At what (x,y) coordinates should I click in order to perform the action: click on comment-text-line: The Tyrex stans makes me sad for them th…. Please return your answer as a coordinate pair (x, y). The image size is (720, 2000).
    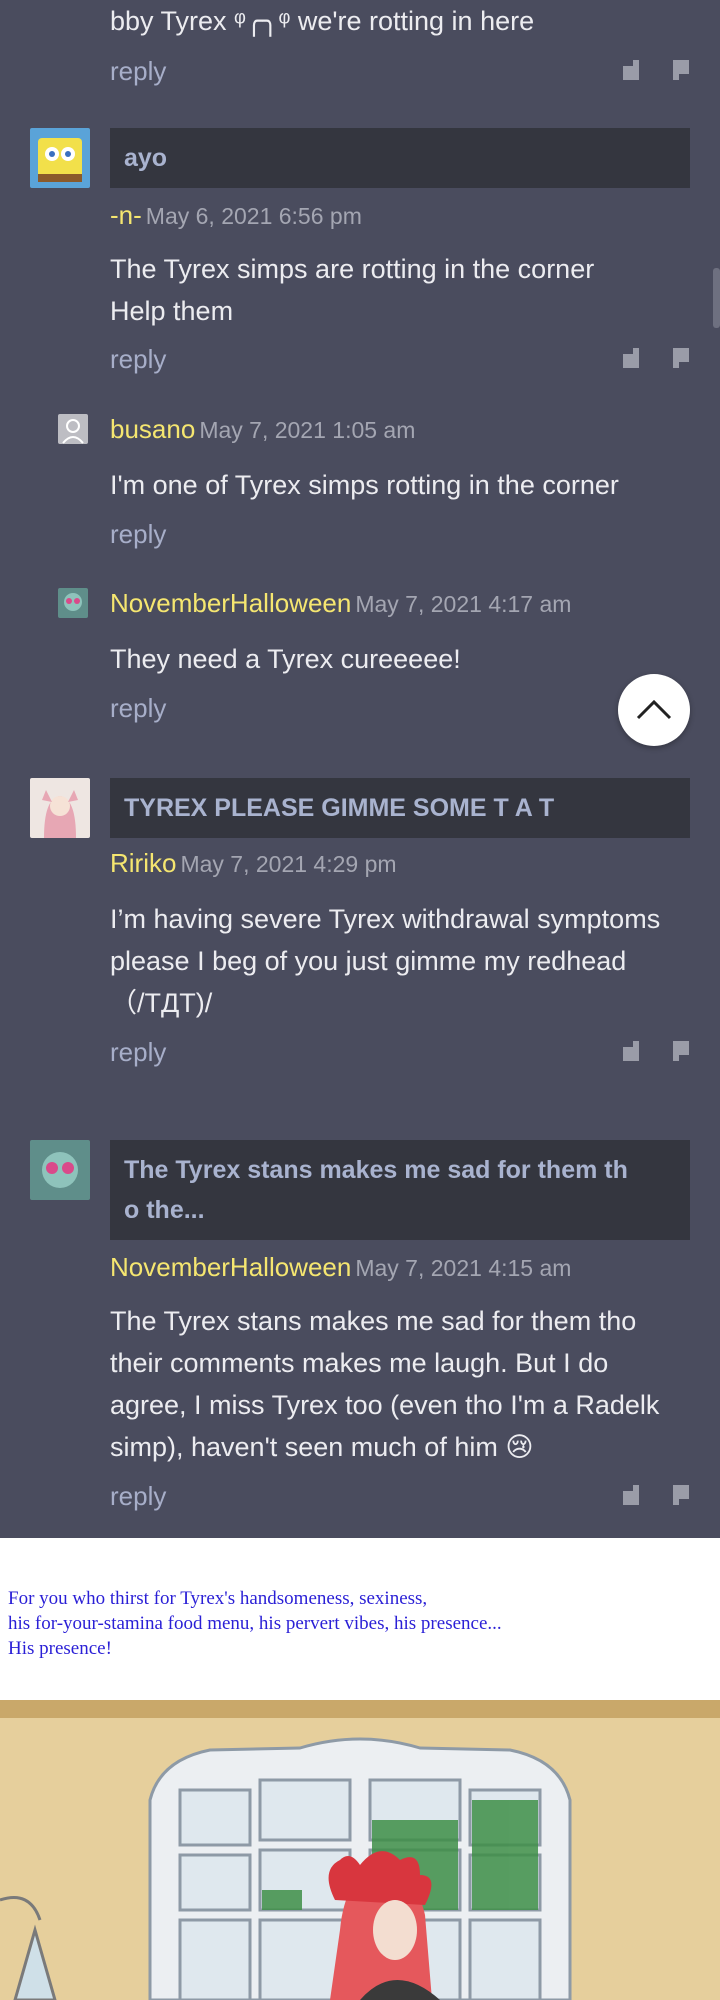
    Looking at the image, I should click on (373, 1321).